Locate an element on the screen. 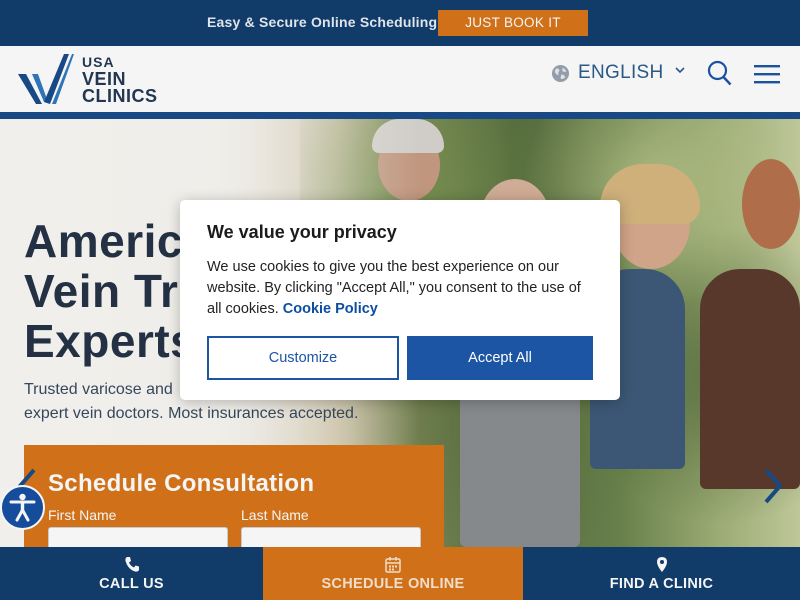 This screenshot has width=800, height=600. accept-all-button: Accept All is located at coordinates (500, 358).